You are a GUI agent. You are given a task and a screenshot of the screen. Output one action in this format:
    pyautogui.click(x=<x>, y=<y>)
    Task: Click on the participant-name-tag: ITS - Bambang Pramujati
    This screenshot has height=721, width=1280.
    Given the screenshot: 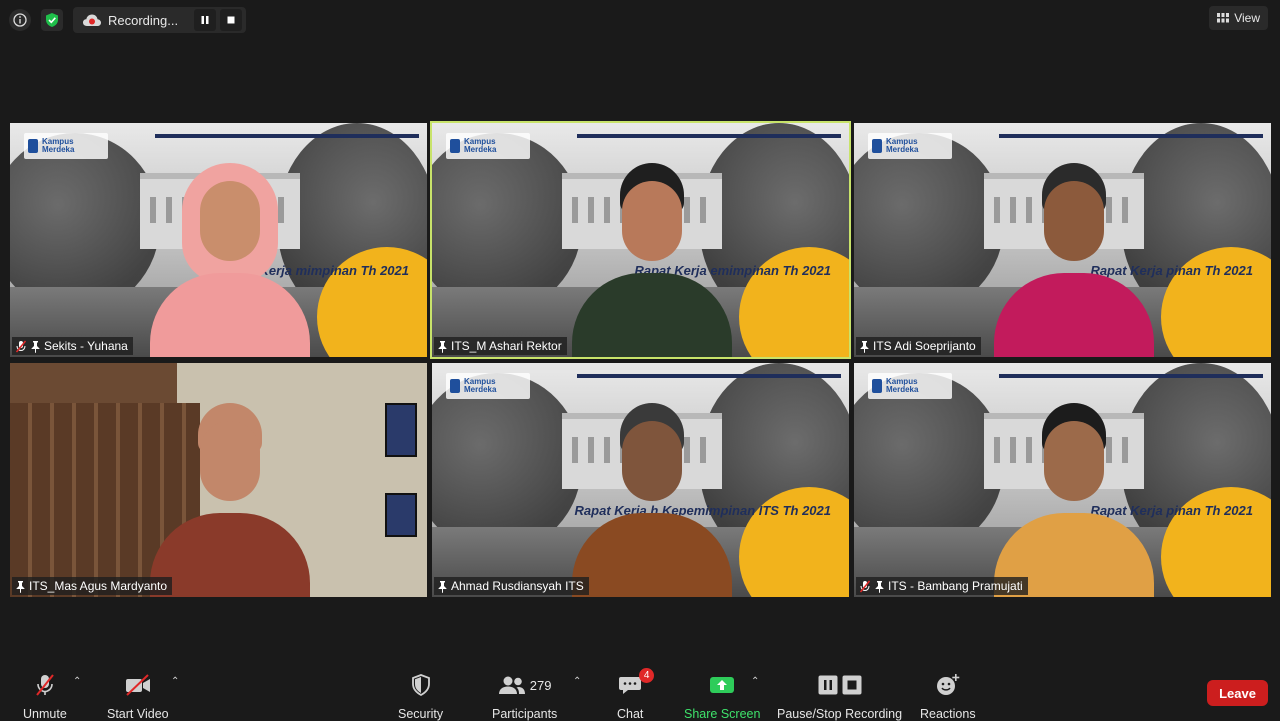 What is the action you would take?
    pyautogui.click(x=942, y=586)
    